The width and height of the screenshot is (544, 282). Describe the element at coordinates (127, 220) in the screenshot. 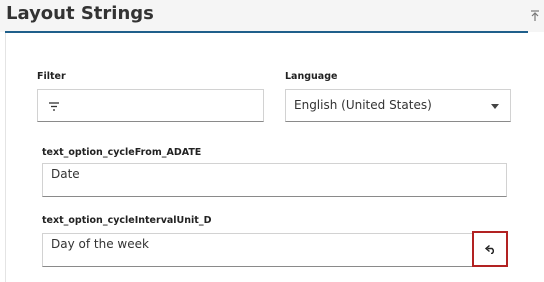

I see `string-key-label: text_option_cycleIntervalUnit_D` at that location.